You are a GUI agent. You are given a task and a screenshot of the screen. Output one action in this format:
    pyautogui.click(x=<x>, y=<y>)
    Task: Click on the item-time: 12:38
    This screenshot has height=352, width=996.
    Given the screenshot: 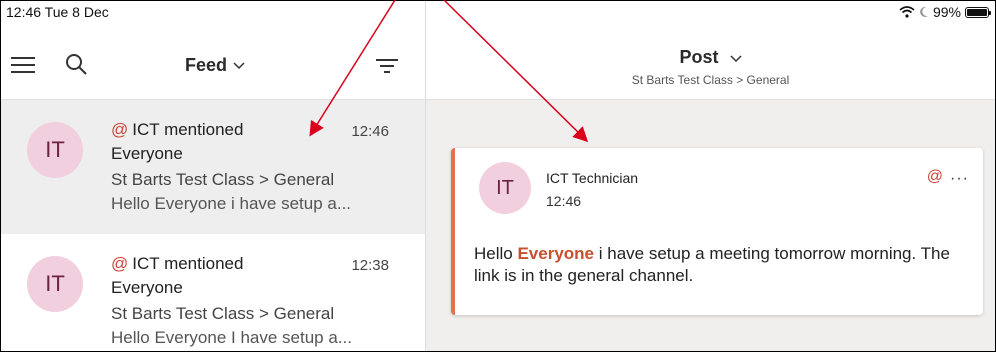 What is the action you would take?
    pyautogui.click(x=370, y=265)
    